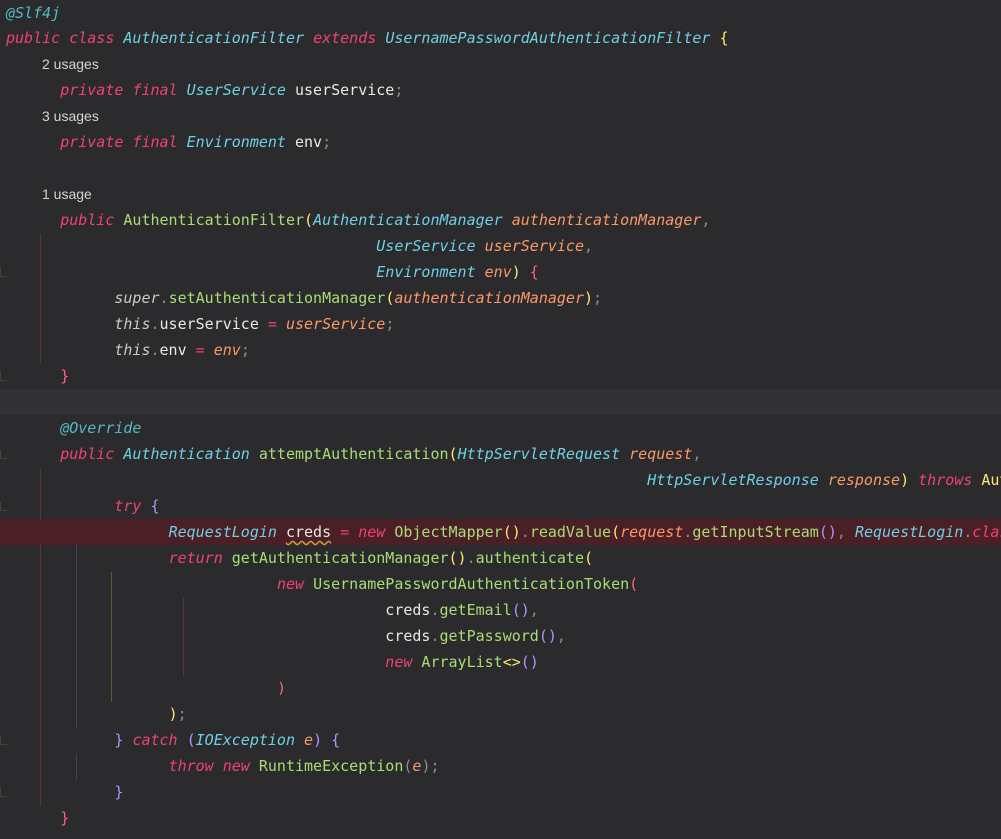  I want to click on usages-hint: 2 usages, so click(70, 64).